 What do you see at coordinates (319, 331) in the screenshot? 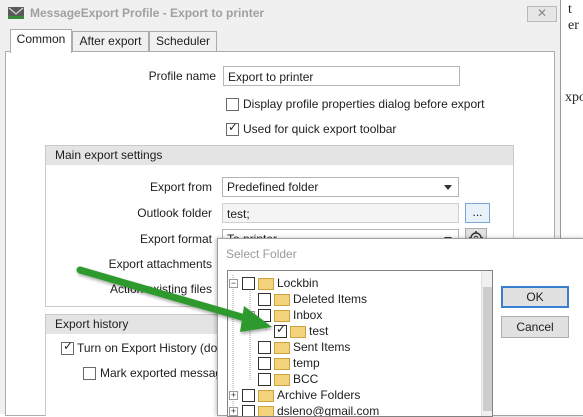
I see `tree-node-label: test` at bounding box center [319, 331].